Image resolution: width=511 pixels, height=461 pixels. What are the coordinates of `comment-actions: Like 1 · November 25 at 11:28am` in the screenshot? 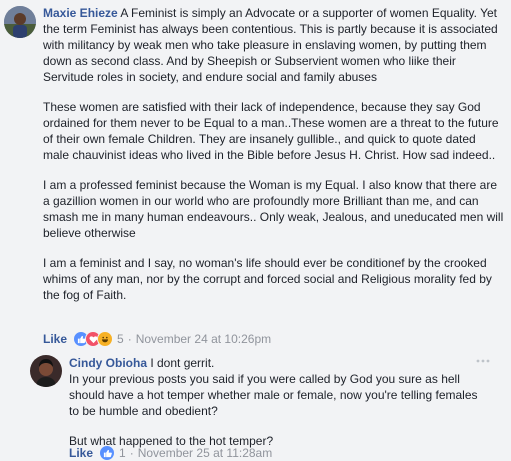 It's located at (170, 453).